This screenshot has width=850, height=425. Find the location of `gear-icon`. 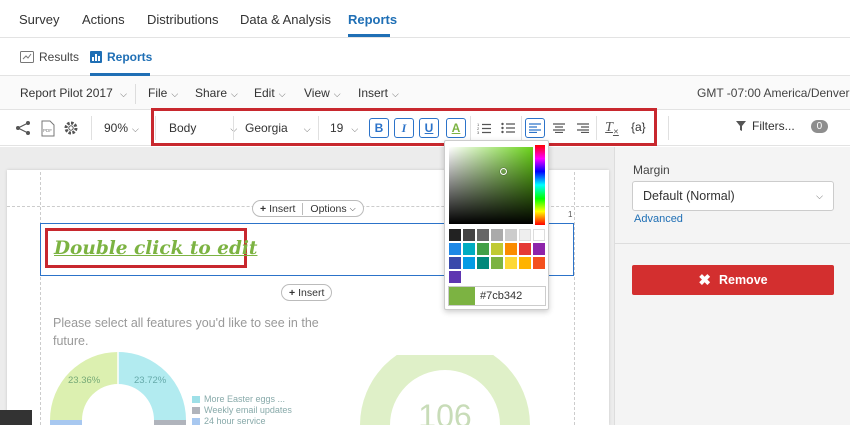

gear-icon is located at coordinates (71, 128).